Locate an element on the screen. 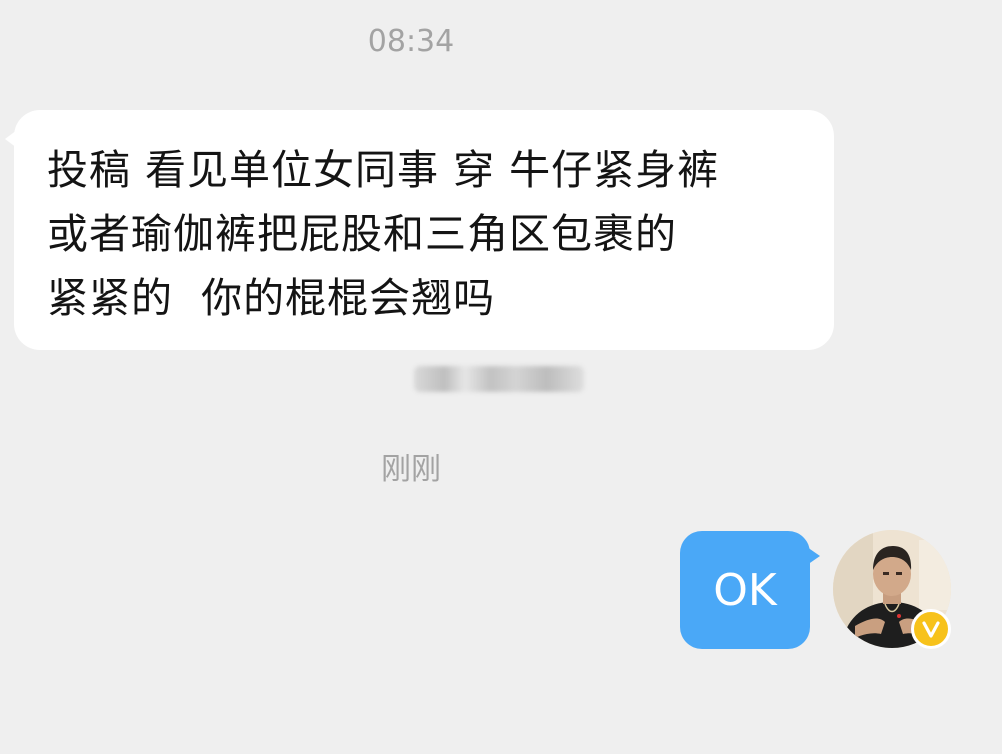 This screenshot has height=754, width=1002. blurred-sender-name is located at coordinates (499, 379).